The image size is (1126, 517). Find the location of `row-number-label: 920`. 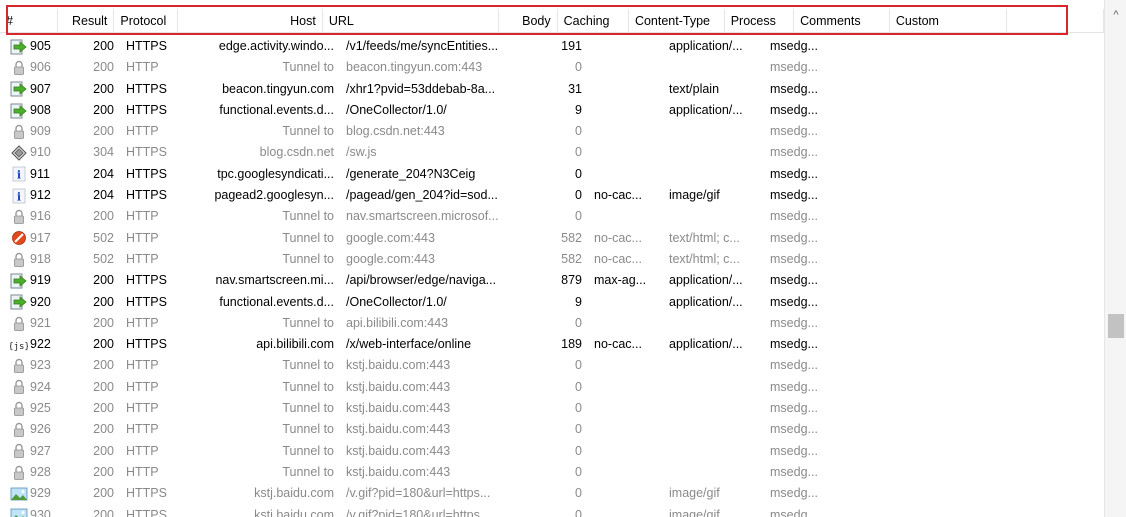

row-number-label: 920 is located at coordinates (40, 301).